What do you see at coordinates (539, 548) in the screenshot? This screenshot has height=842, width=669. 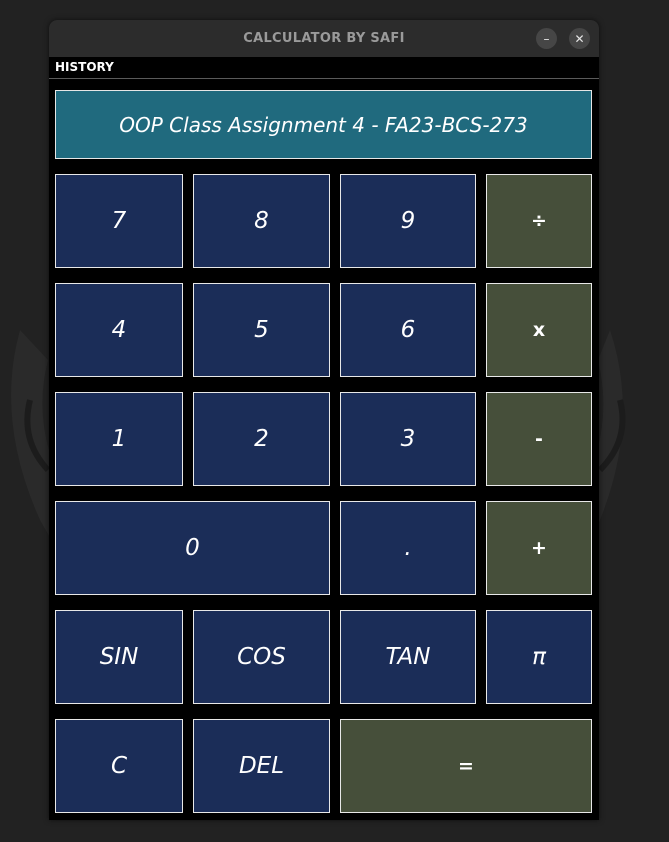 I see `add-button: +` at bounding box center [539, 548].